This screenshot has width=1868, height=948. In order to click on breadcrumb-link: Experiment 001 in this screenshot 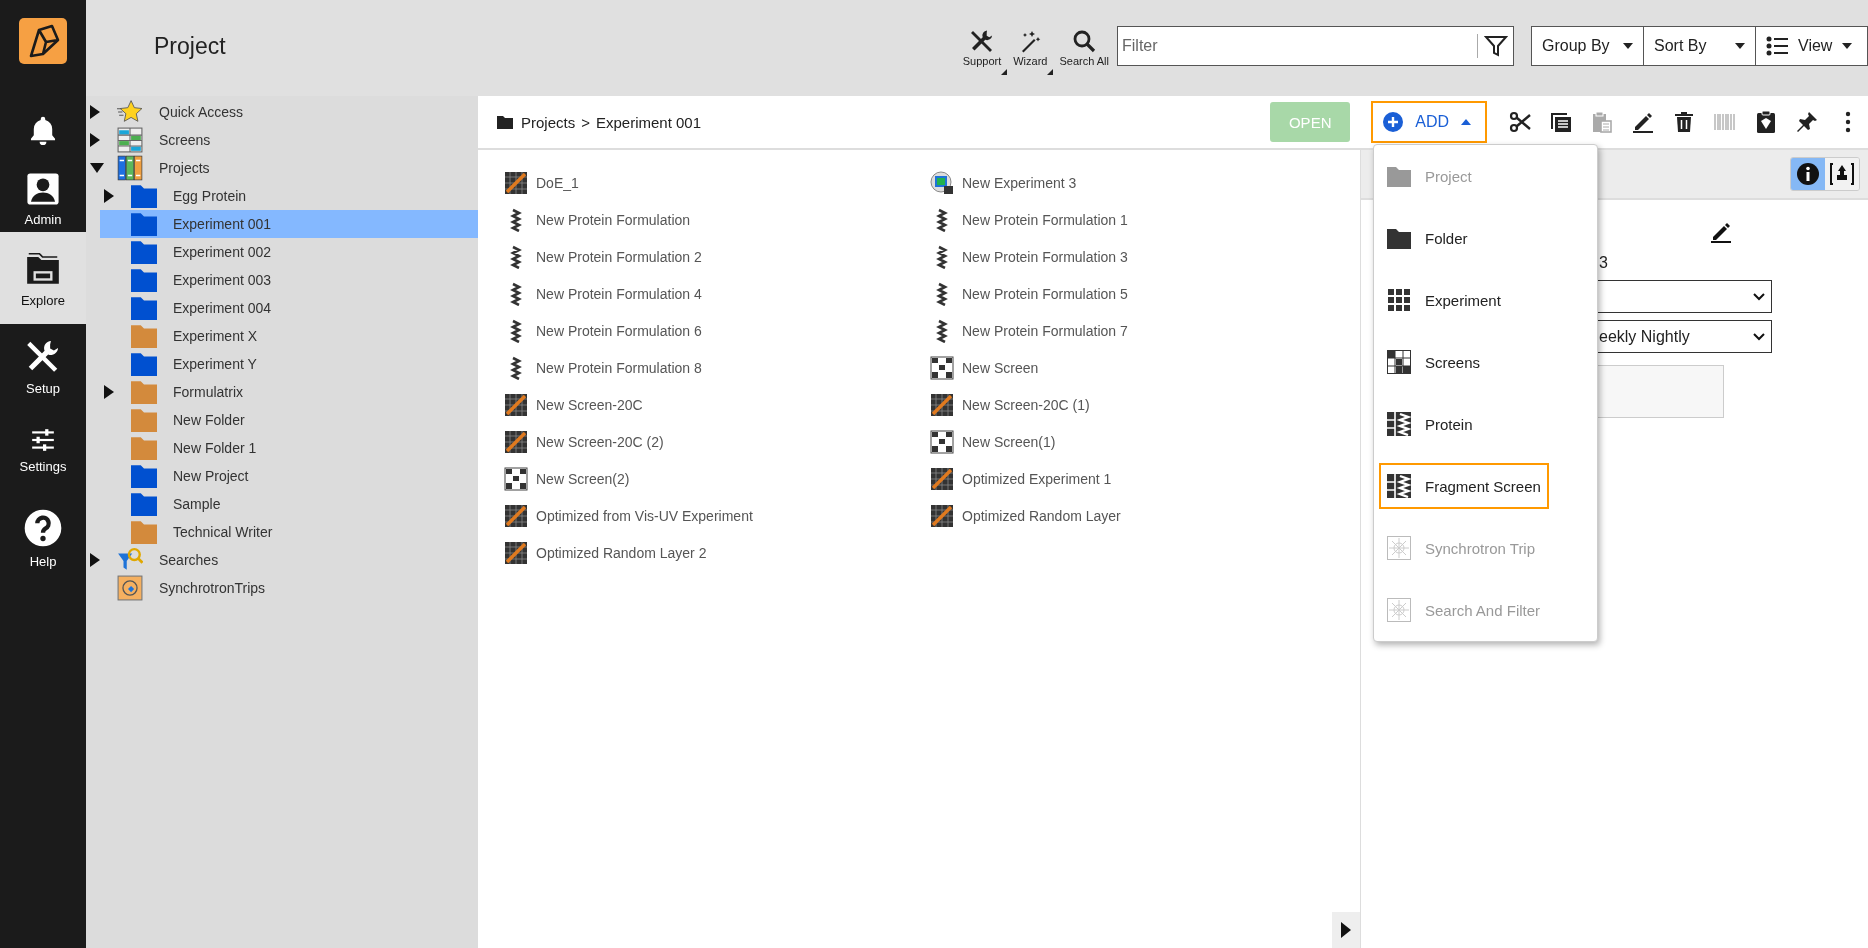, I will do `click(648, 122)`.